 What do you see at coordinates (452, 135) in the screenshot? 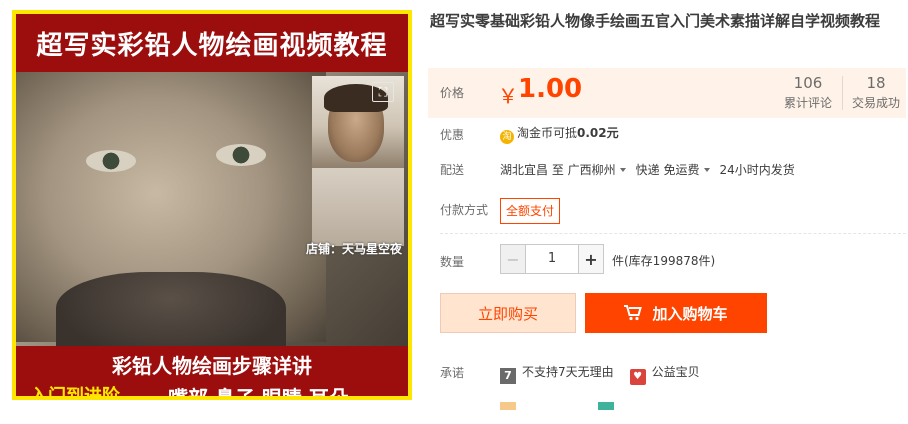
I see `discount-label: 优惠` at bounding box center [452, 135].